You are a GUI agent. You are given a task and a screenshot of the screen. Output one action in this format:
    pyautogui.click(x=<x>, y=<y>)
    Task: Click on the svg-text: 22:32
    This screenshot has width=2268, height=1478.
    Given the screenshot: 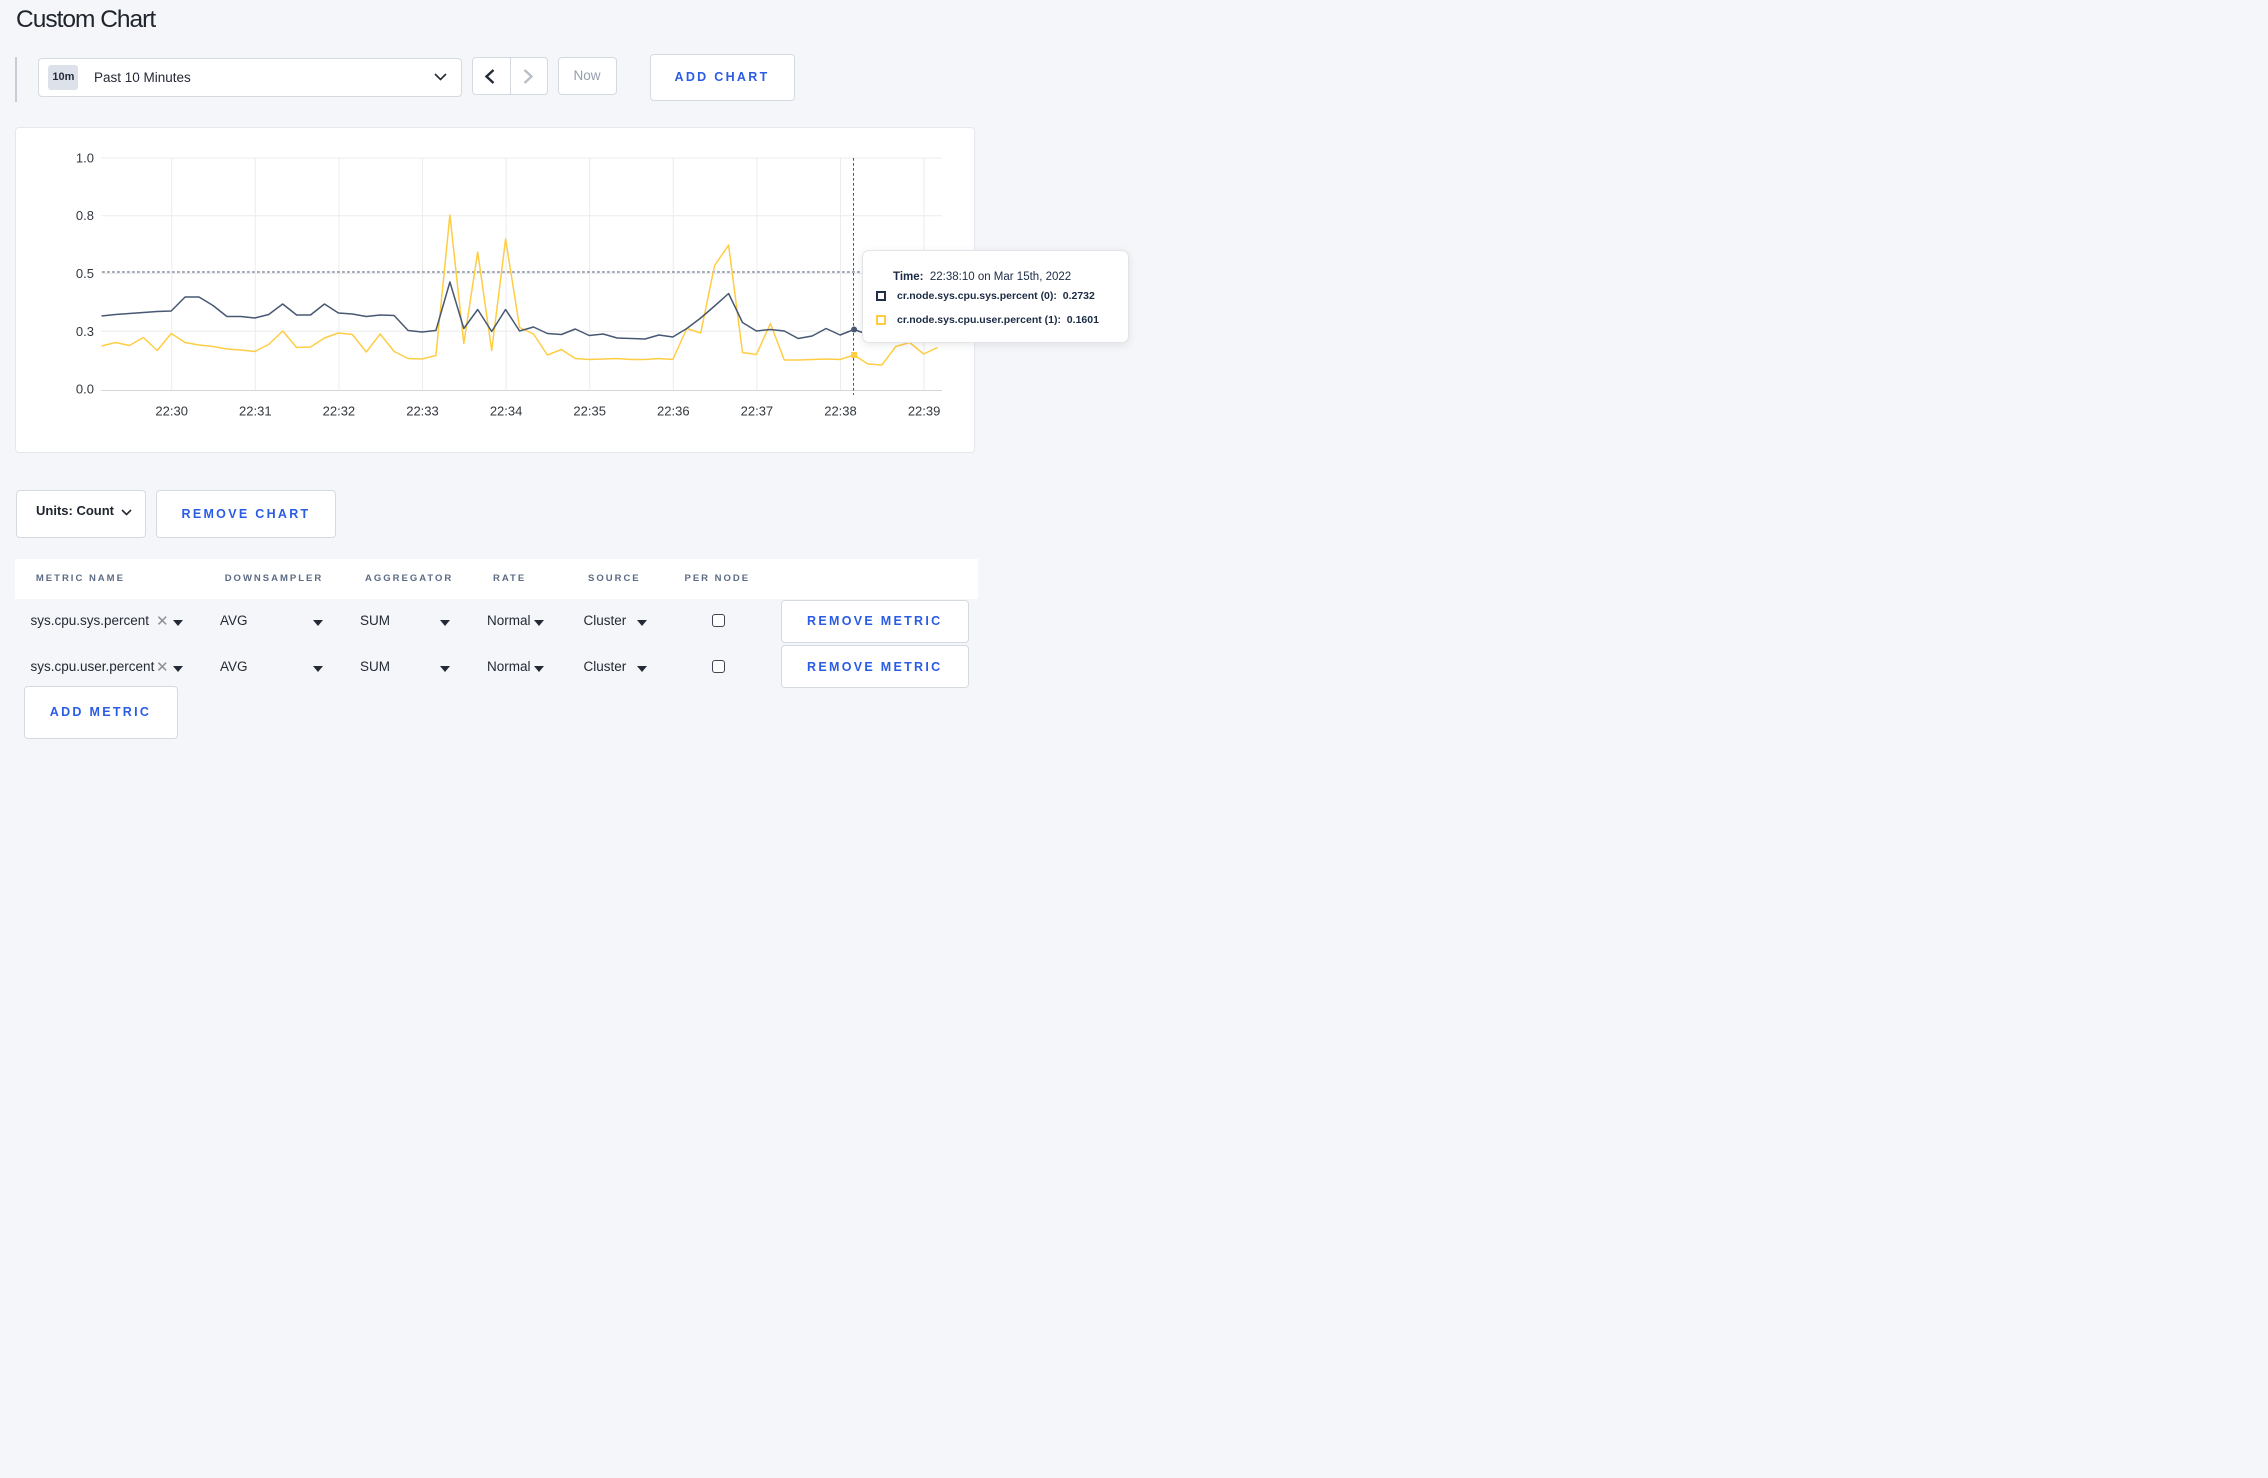 What is the action you would take?
    pyautogui.click(x=339, y=410)
    